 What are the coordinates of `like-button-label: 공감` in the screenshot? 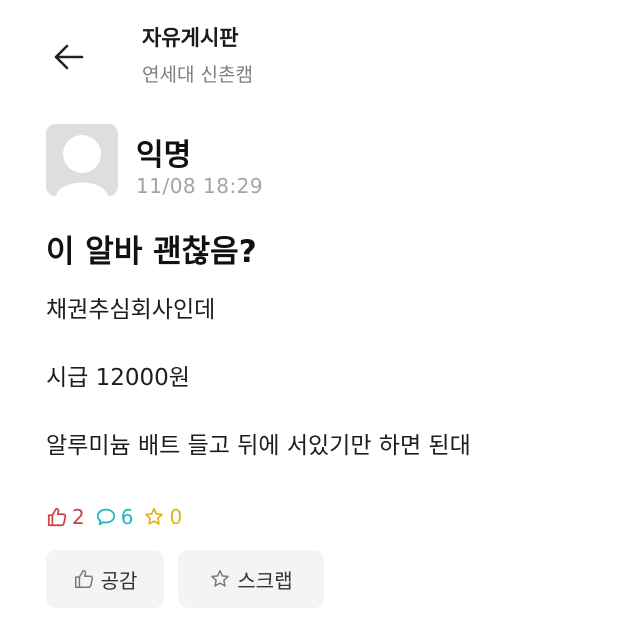 It's located at (119, 580).